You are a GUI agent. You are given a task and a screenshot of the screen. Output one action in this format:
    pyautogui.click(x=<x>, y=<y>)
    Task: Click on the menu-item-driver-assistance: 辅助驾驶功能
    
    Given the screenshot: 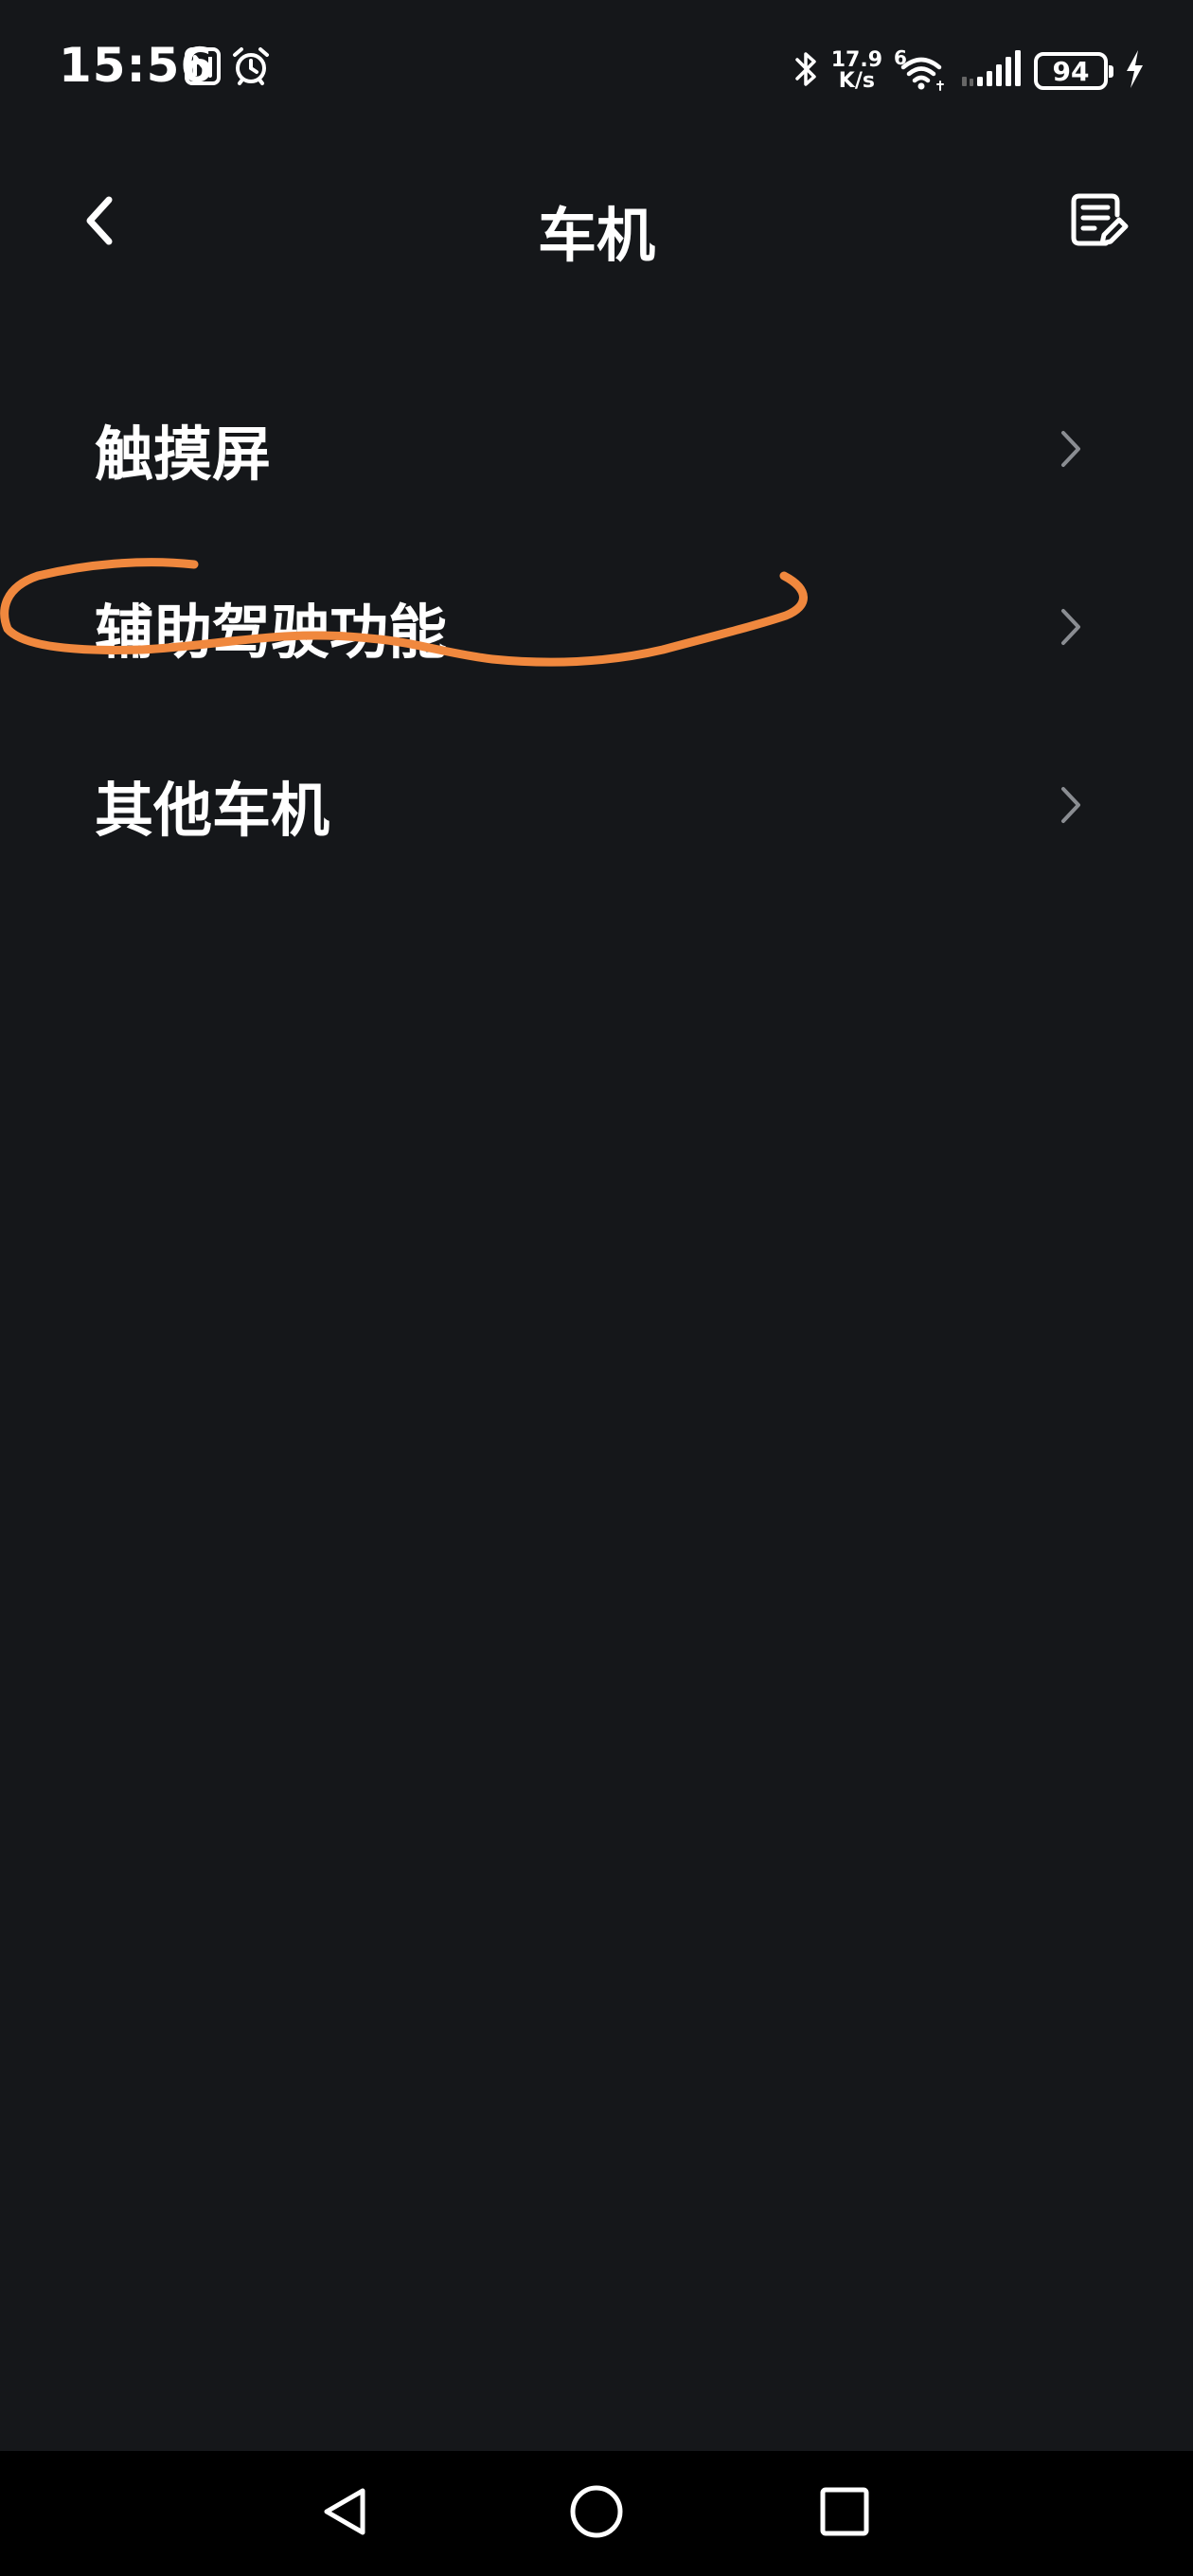 What is the action you would take?
    pyautogui.click(x=596, y=627)
    